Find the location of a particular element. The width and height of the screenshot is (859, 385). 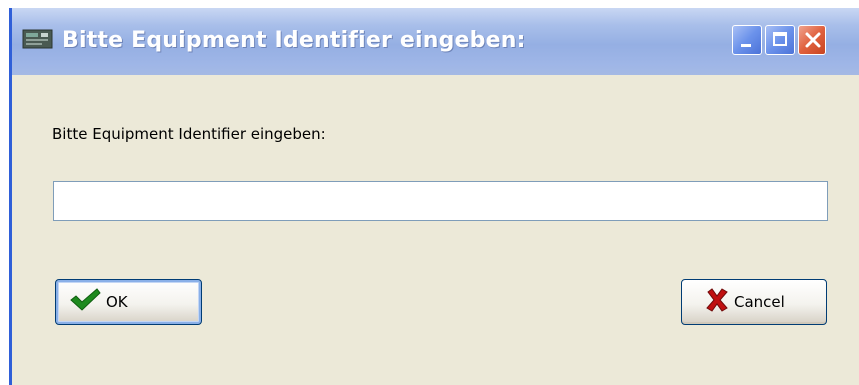

close-icon is located at coordinates (813, 40).